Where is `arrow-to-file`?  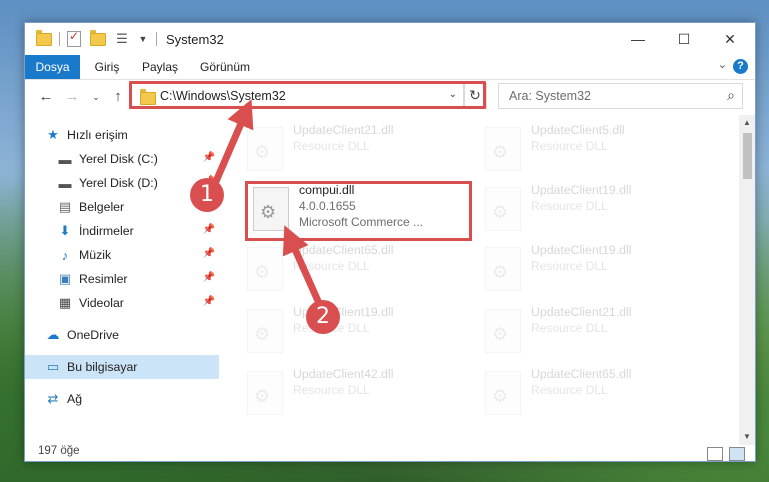
arrow-to-file is located at coordinates (304, 268).